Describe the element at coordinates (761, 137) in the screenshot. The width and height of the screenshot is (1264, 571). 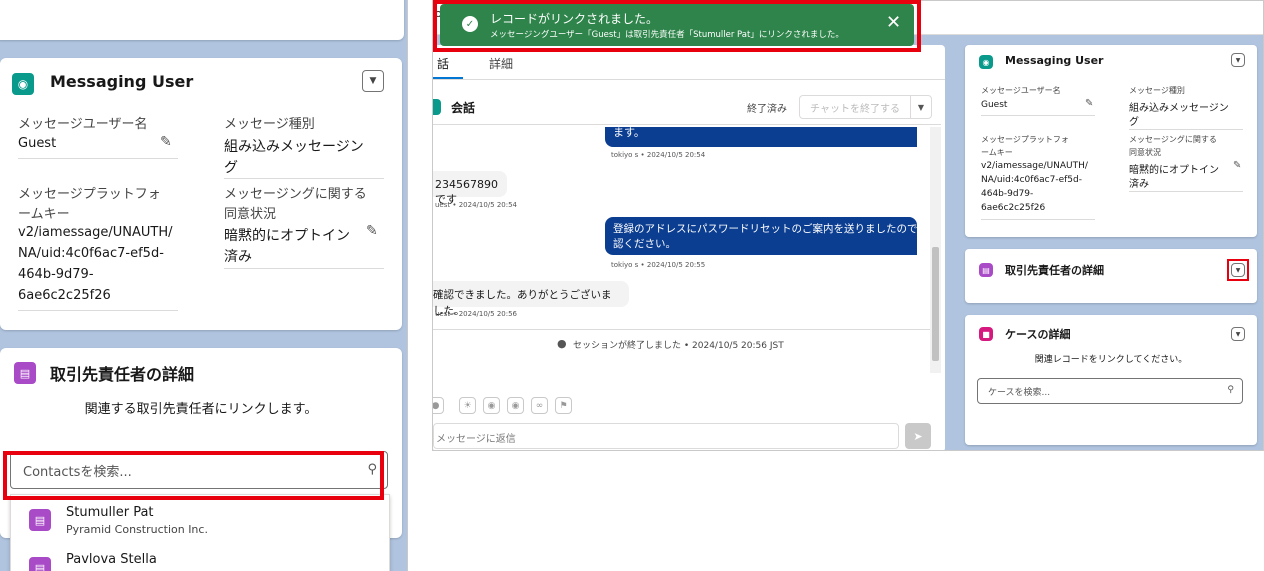
I see `agent-message: ます。` at that location.